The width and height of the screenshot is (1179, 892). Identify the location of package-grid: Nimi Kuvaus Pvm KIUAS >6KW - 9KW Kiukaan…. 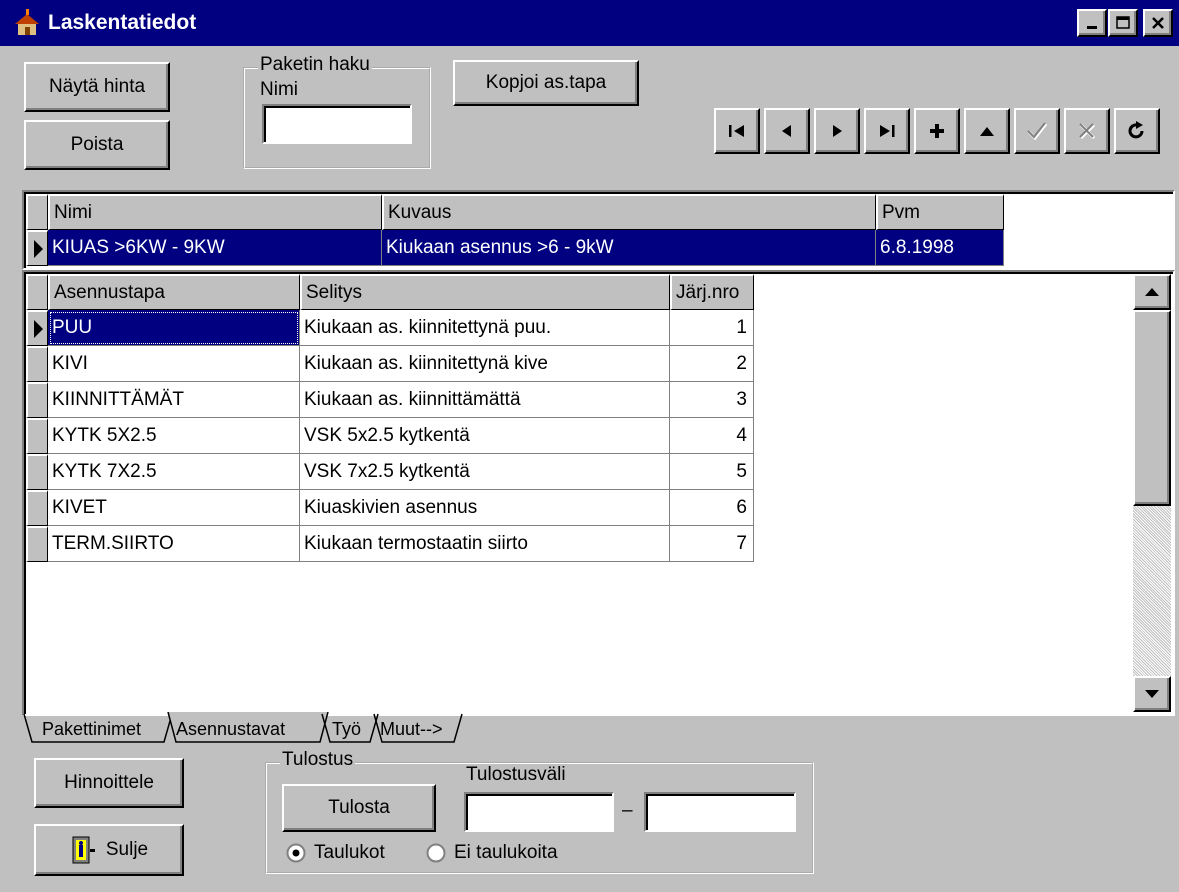
(598, 230).